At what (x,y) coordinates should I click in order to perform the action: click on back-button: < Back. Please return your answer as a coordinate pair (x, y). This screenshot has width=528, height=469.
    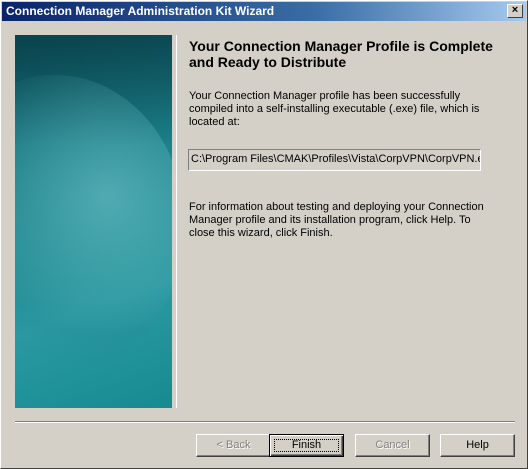
    Looking at the image, I should click on (233, 445).